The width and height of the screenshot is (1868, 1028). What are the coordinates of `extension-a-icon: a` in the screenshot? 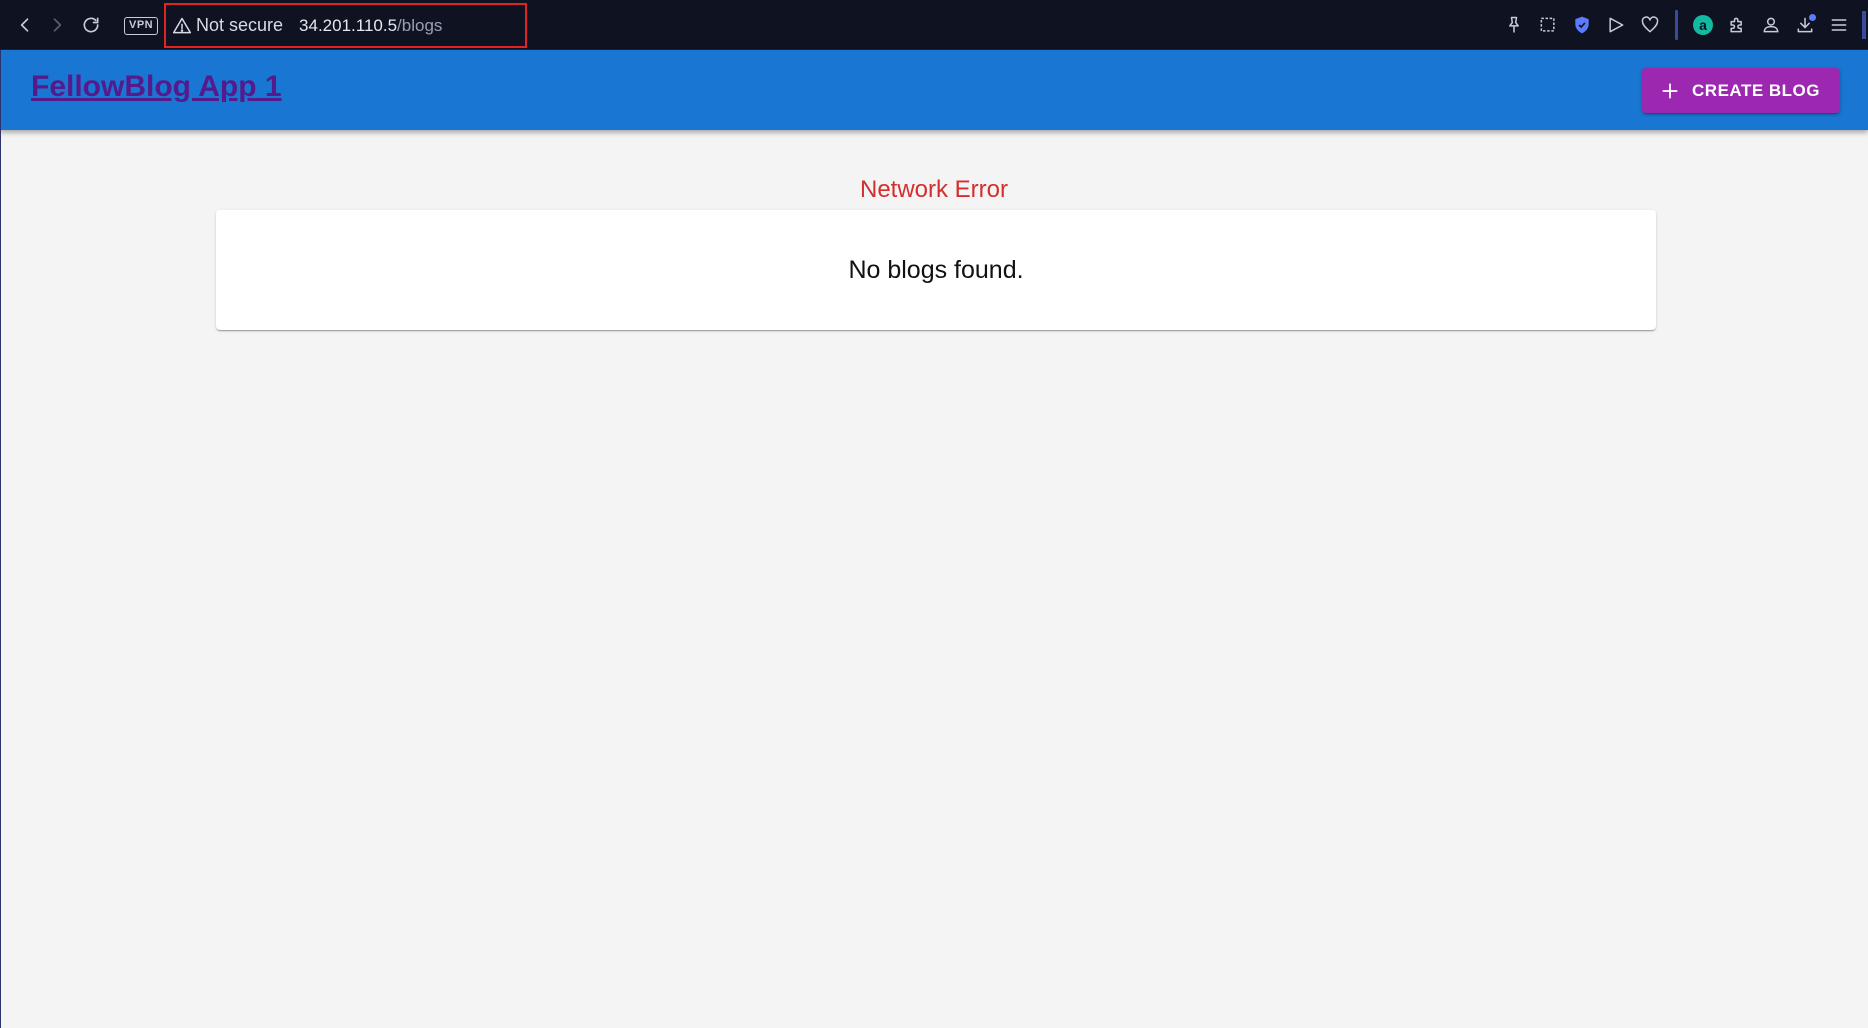 It's located at (1703, 25).